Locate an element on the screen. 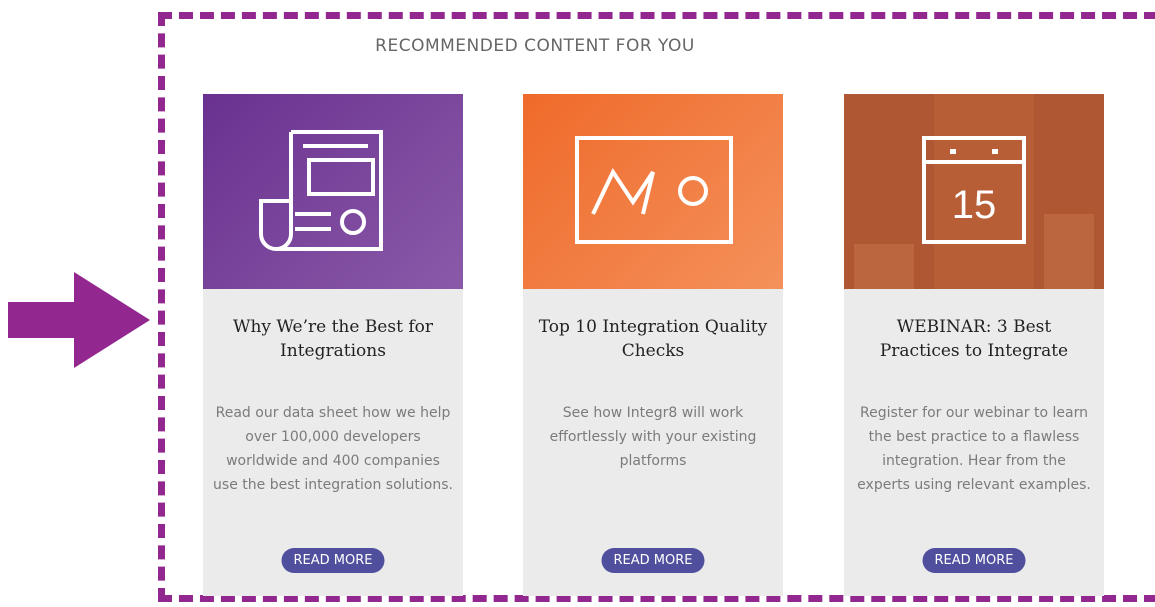 The width and height of the screenshot is (1155, 607). calendar-icon: 15 is located at coordinates (974, 191).